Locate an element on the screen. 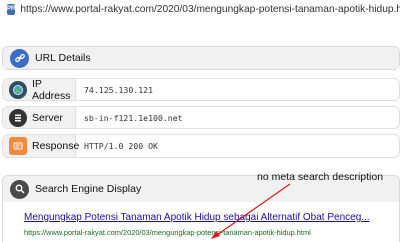 This screenshot has width=400, height=242. server-value: sb-in-f121.1e100.net is located at coordinates (133, 117).